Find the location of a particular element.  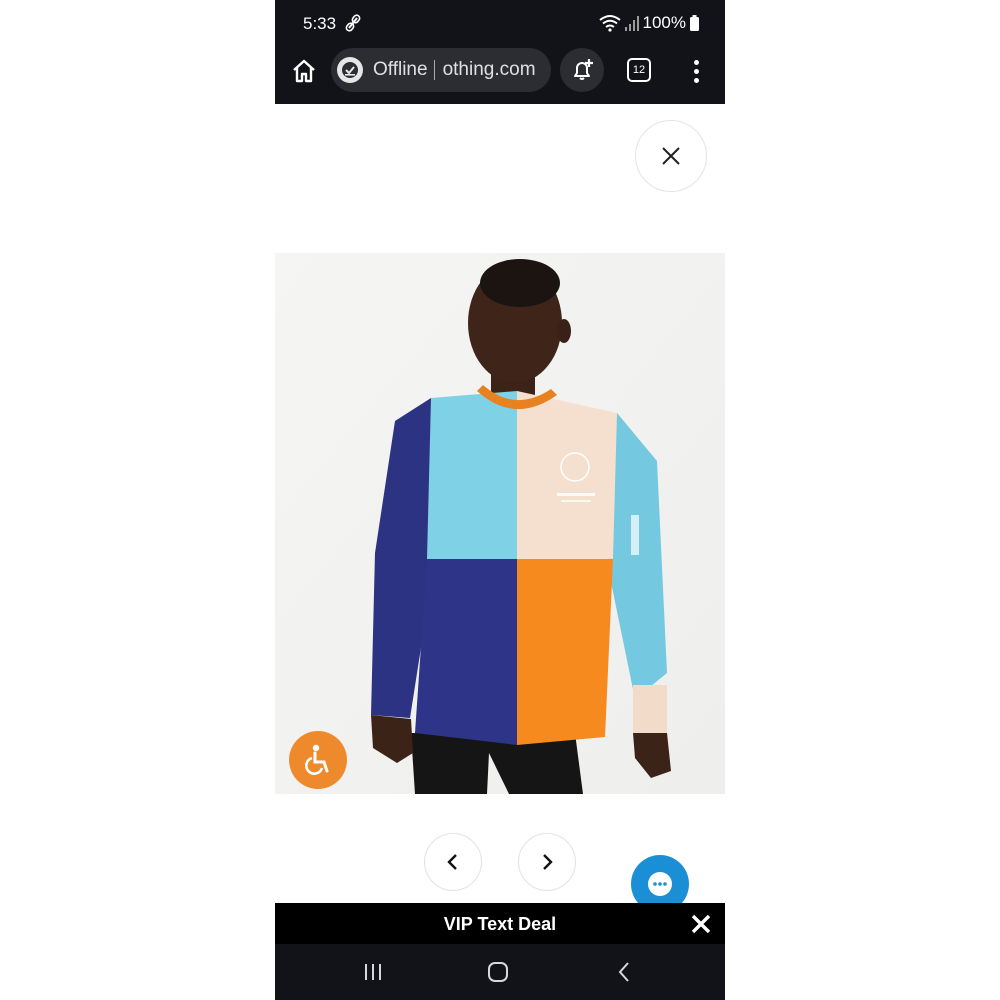

vip-banner: VIP Text Deal is located at coordinates (500, 923).